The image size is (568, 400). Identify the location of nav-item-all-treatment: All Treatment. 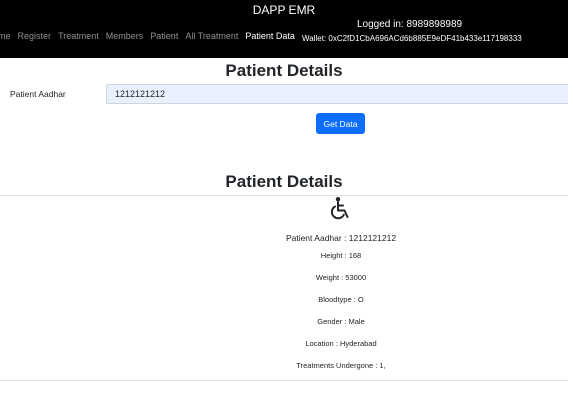
(211, 36).